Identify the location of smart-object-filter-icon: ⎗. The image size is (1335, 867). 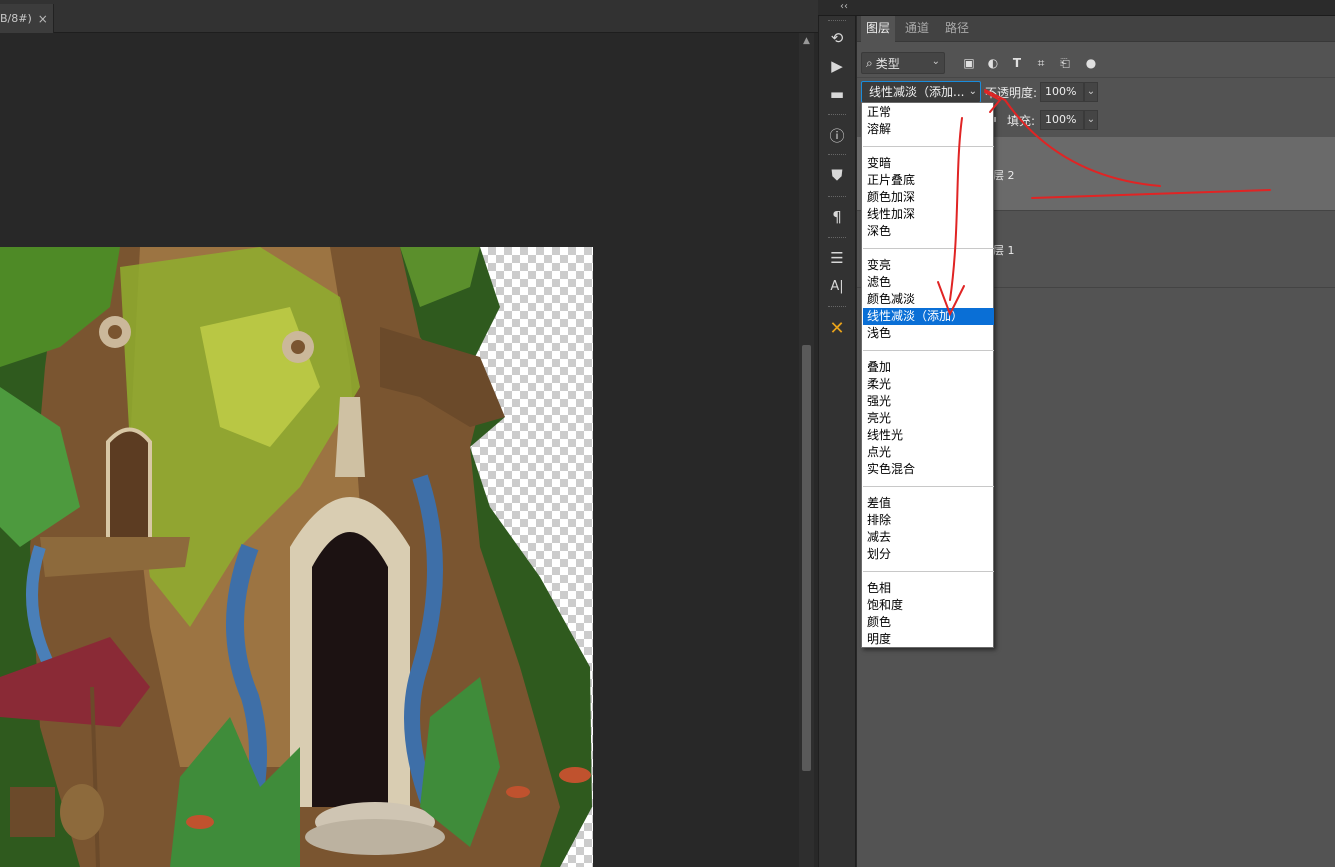
(1065, 63).